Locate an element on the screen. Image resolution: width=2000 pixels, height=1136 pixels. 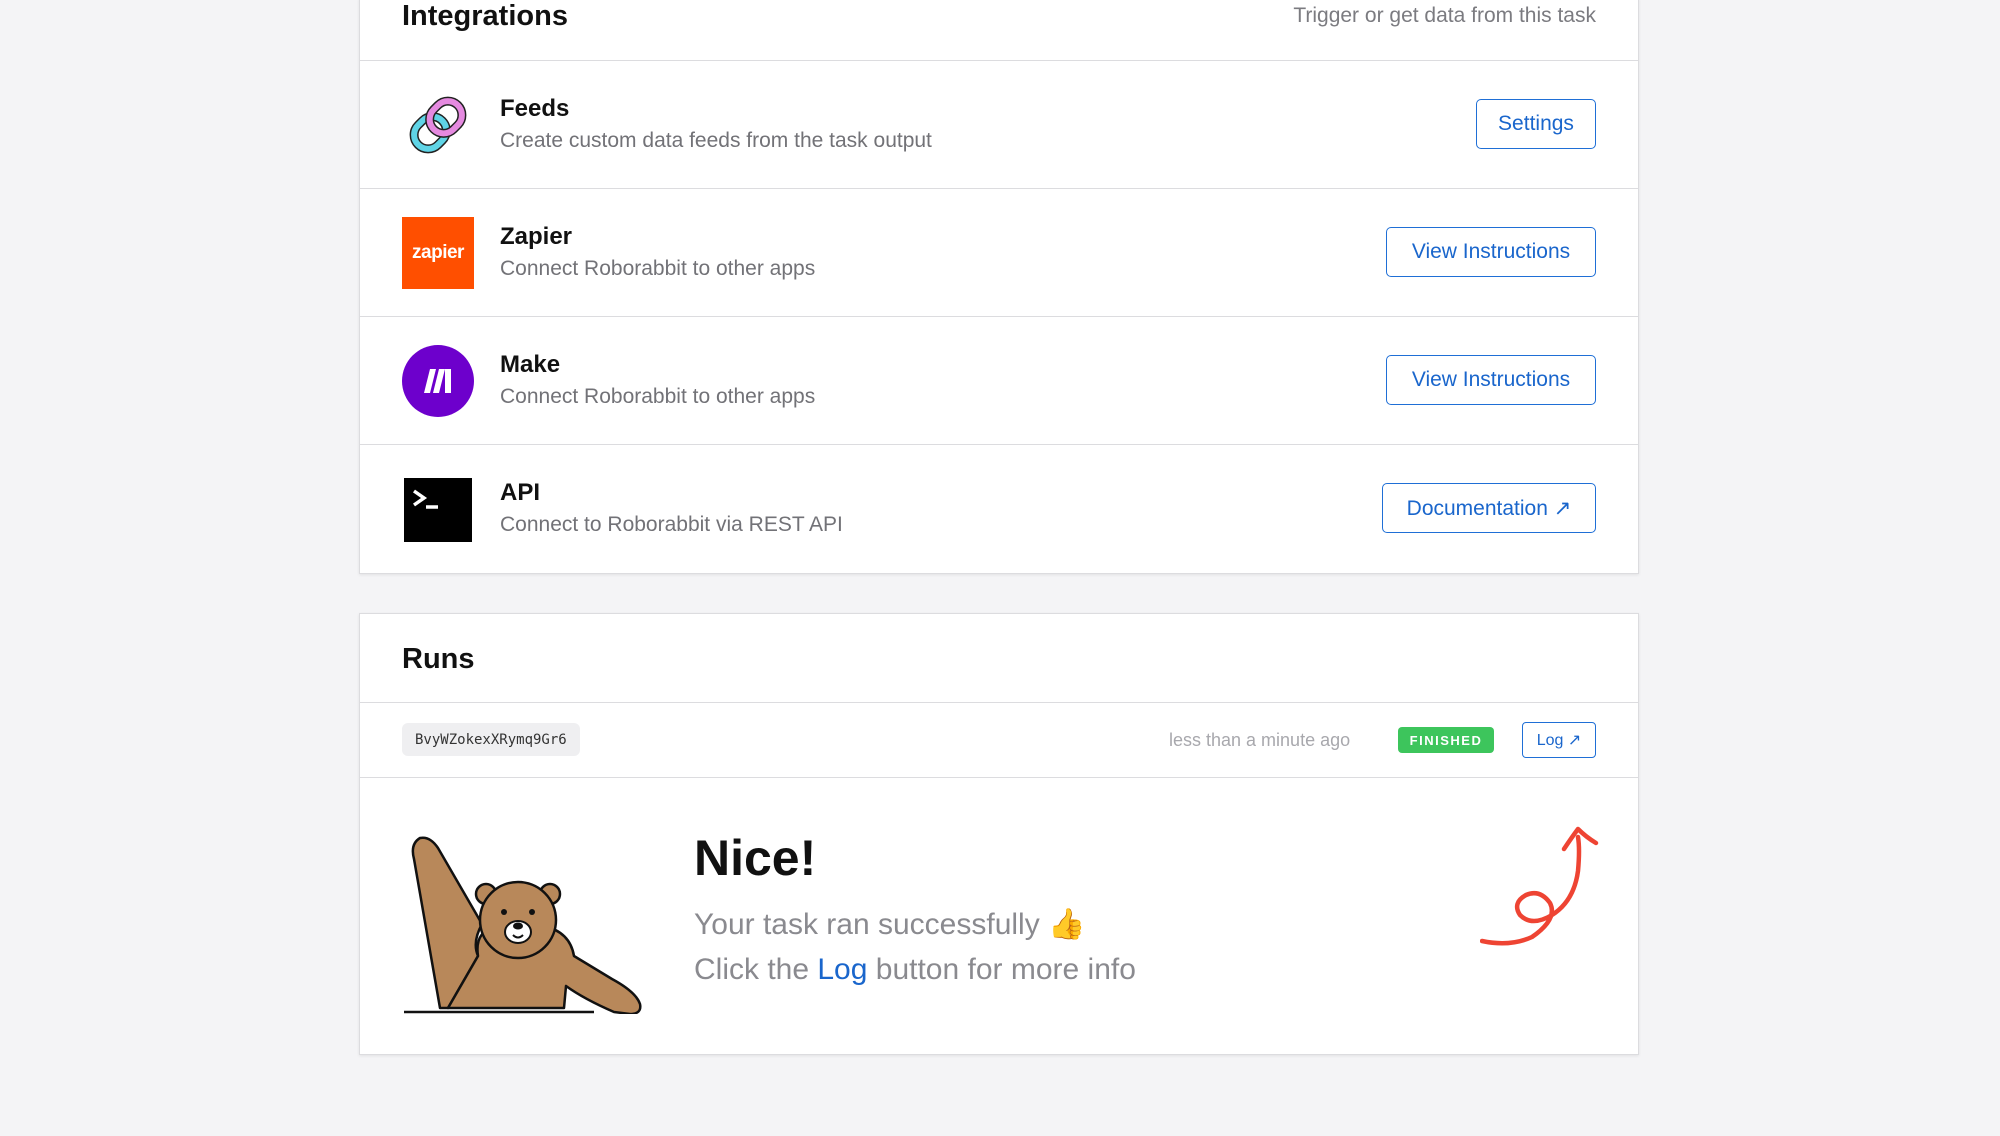
make-logo is located at coordinates (438, 381).